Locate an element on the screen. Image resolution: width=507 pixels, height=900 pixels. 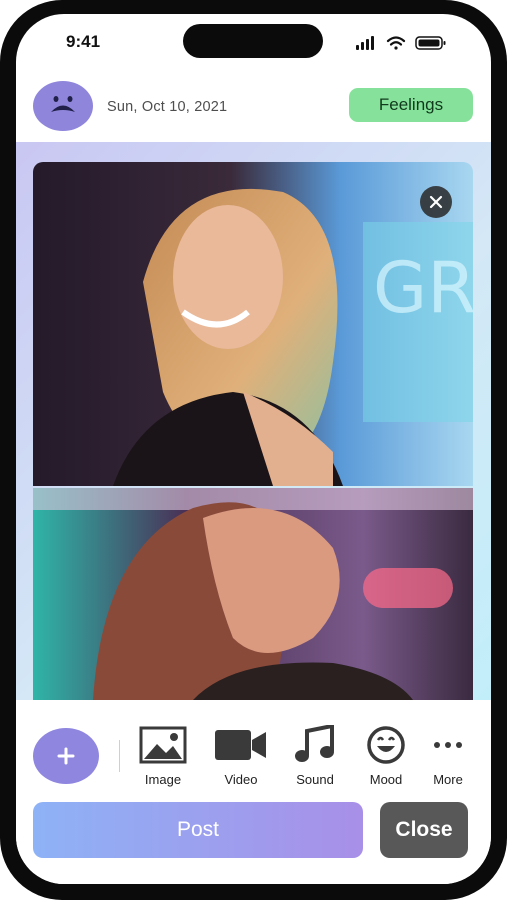
status-icons is located at coordinates (406, 43).